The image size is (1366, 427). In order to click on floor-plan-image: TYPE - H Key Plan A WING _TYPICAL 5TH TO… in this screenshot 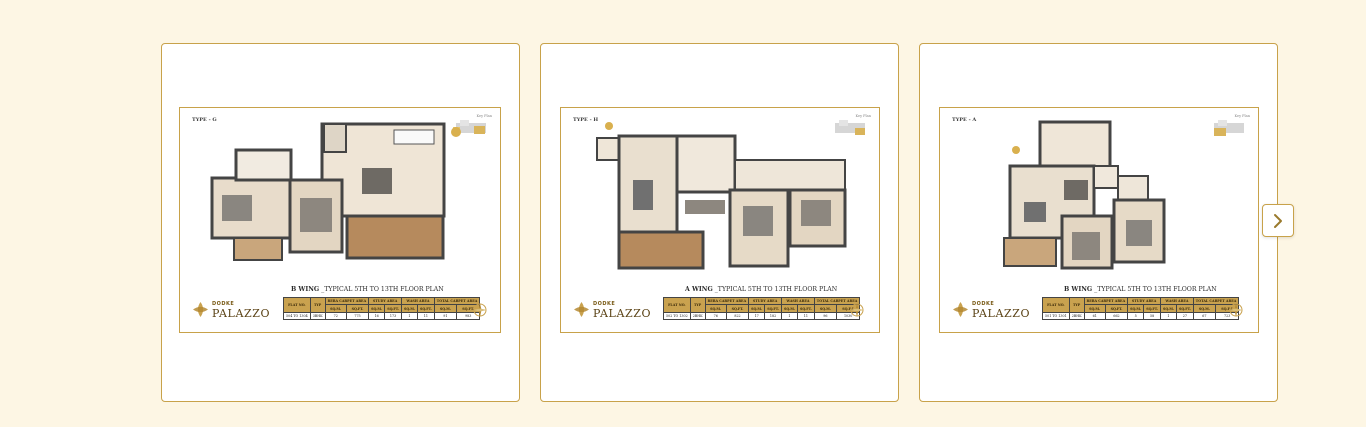, I will do `click(720, 220)`.